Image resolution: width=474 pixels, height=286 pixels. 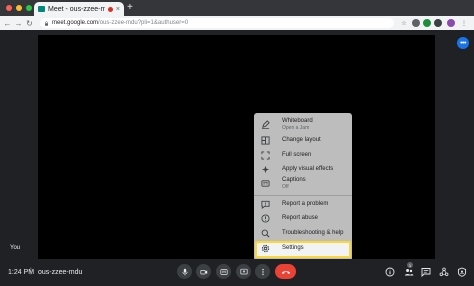 I want to click on star-bookmark-icon: ☆, so click(x=404, y=23).